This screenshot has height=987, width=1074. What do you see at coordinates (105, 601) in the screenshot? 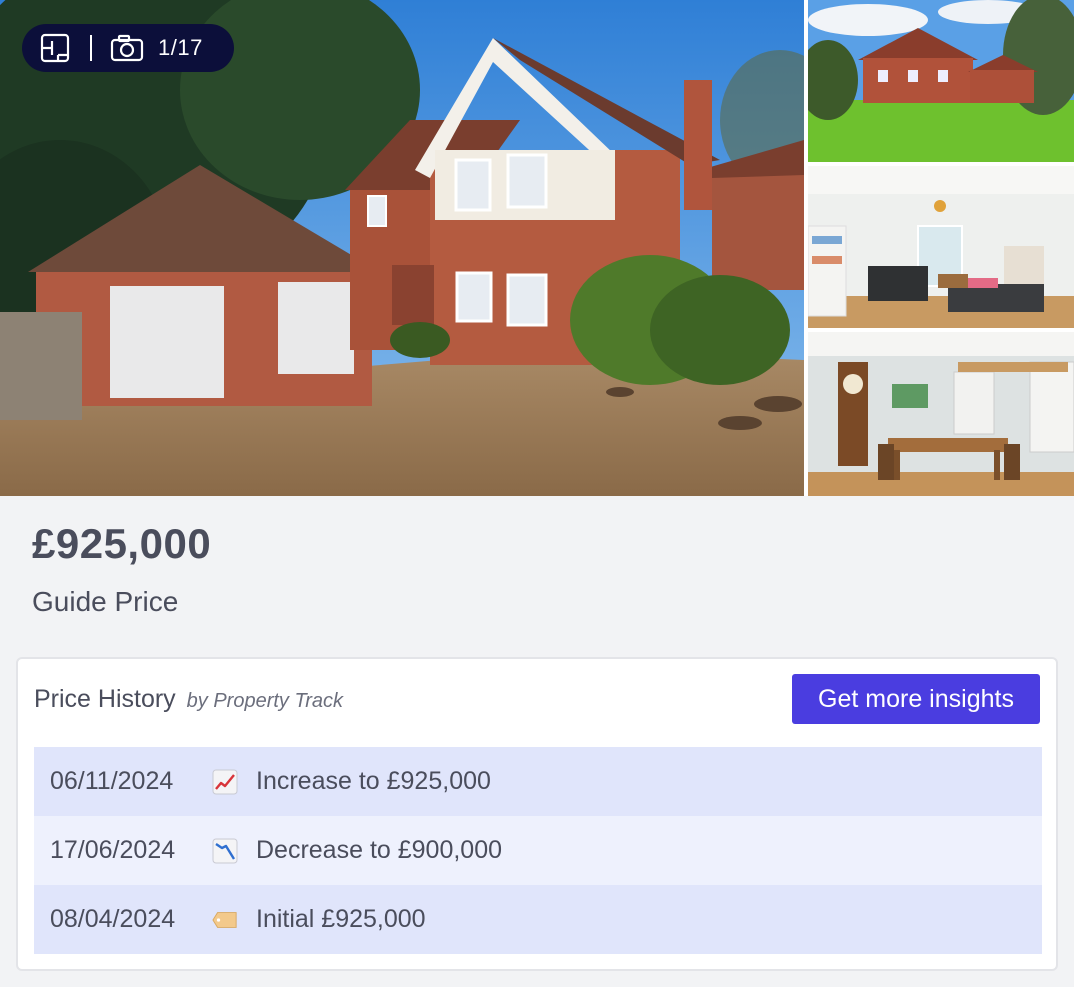
I see `price-qualifier: Guide Price` at bounding box center [105, 601].